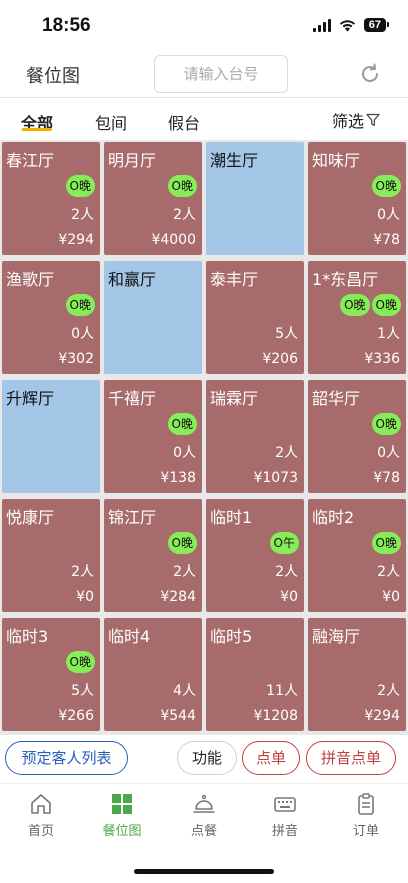 This screenshot has height=883, width=408. Describe the element at coordinates (321, 25) in the screenshot. I see `signal-icon` at that location.